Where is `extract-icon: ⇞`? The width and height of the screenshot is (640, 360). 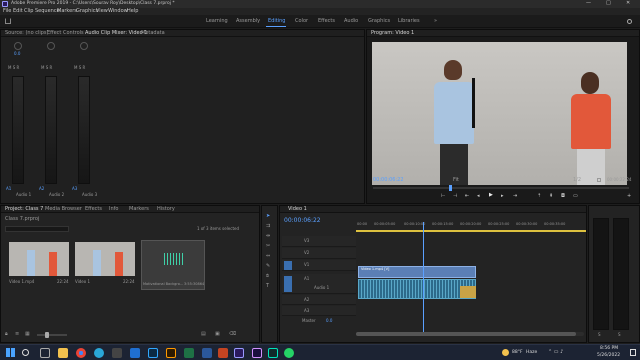
extract-icon: ⇞ is located at coordinates (551, 196).